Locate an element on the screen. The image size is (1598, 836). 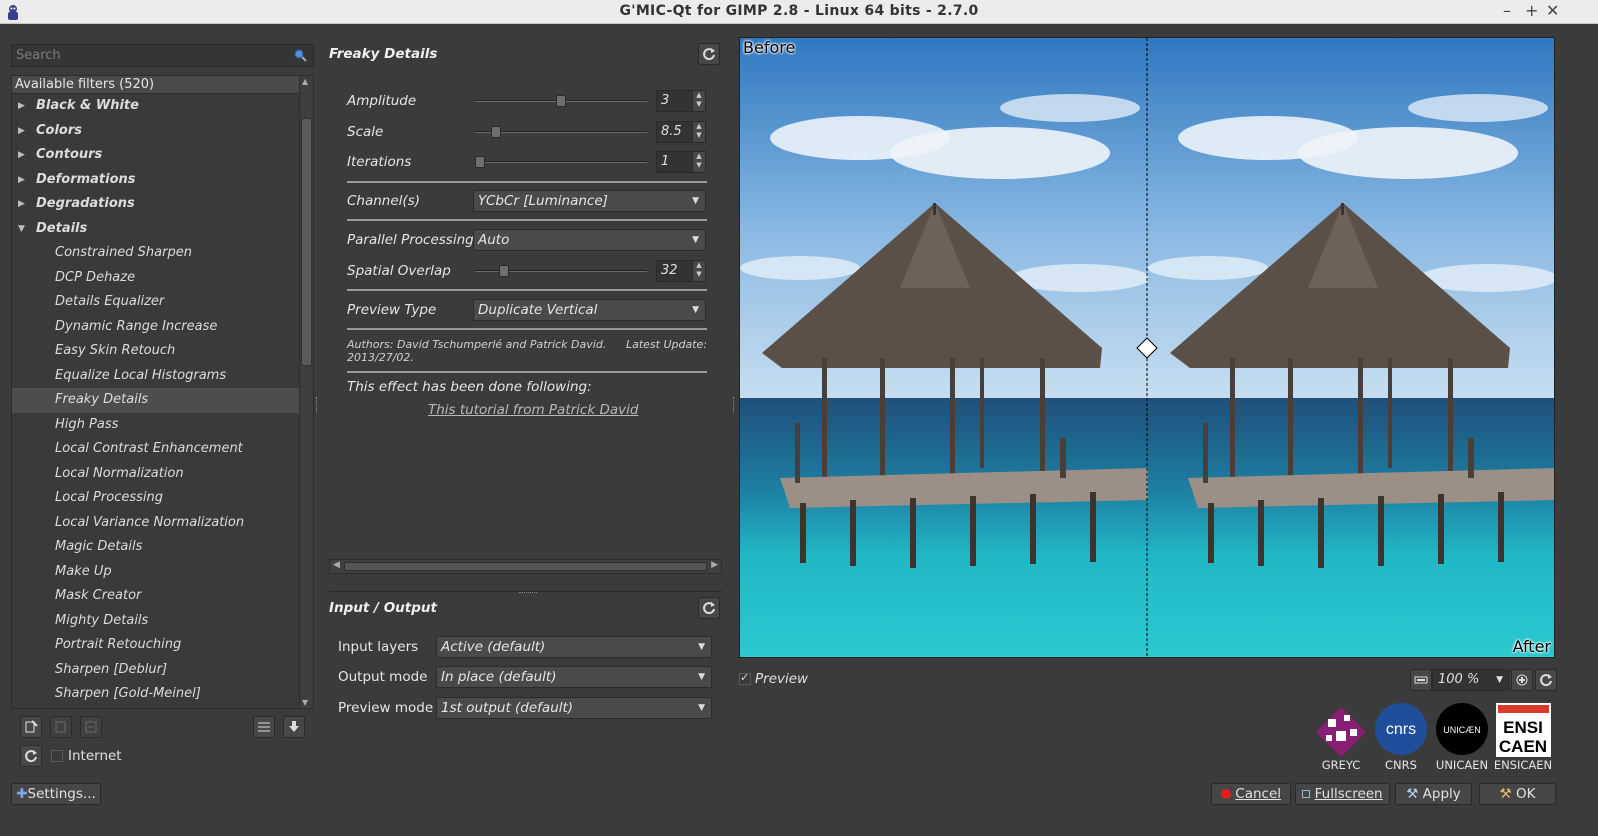
toggle-list-button is located at coordinates (264, 727).